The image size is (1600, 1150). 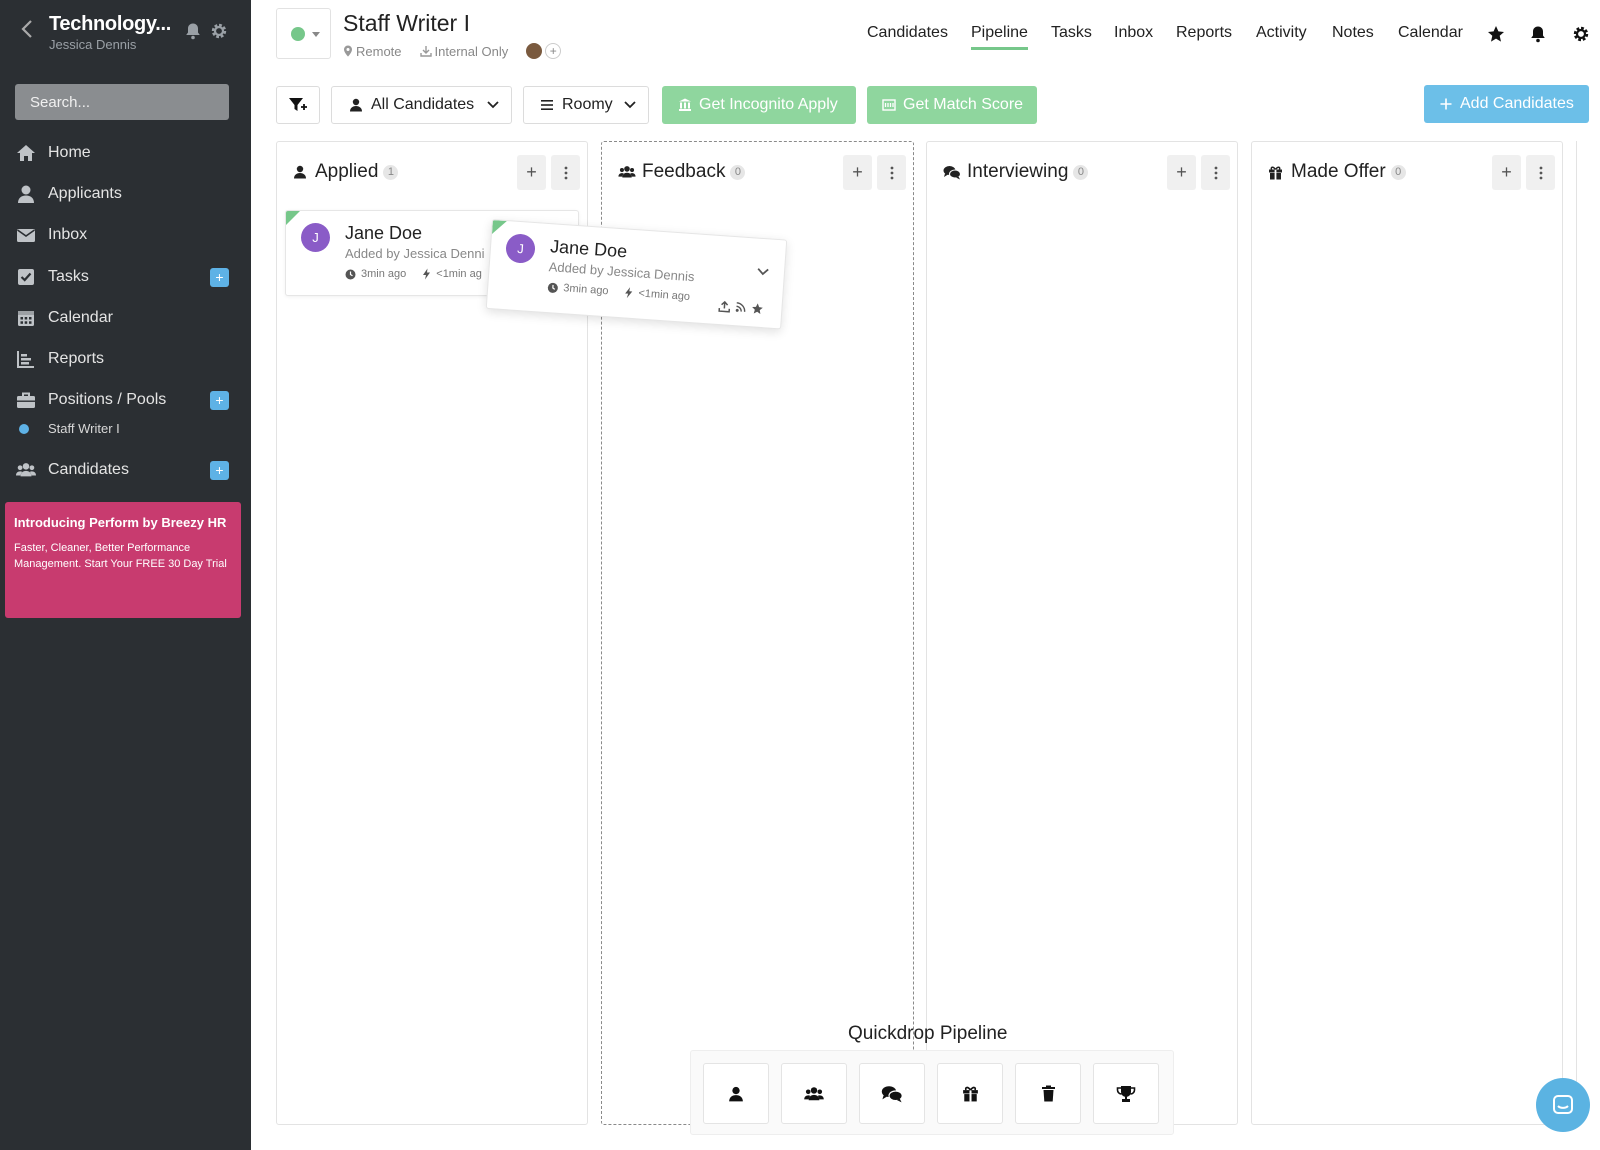 I want to click on column-header: Applied 1, so click(x=346, y=172).